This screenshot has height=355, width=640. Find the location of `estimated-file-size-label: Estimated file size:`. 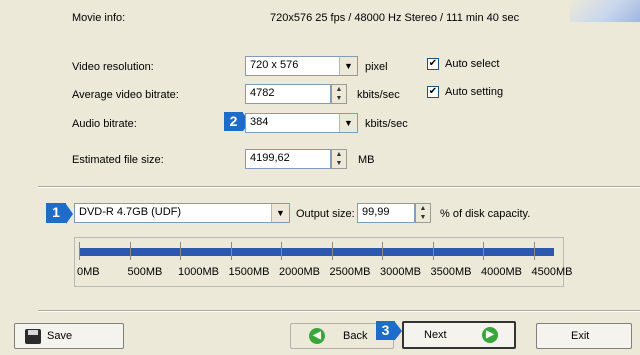

estimated-file-size-label: Estimated file size: is located at coordinates (118, 160).